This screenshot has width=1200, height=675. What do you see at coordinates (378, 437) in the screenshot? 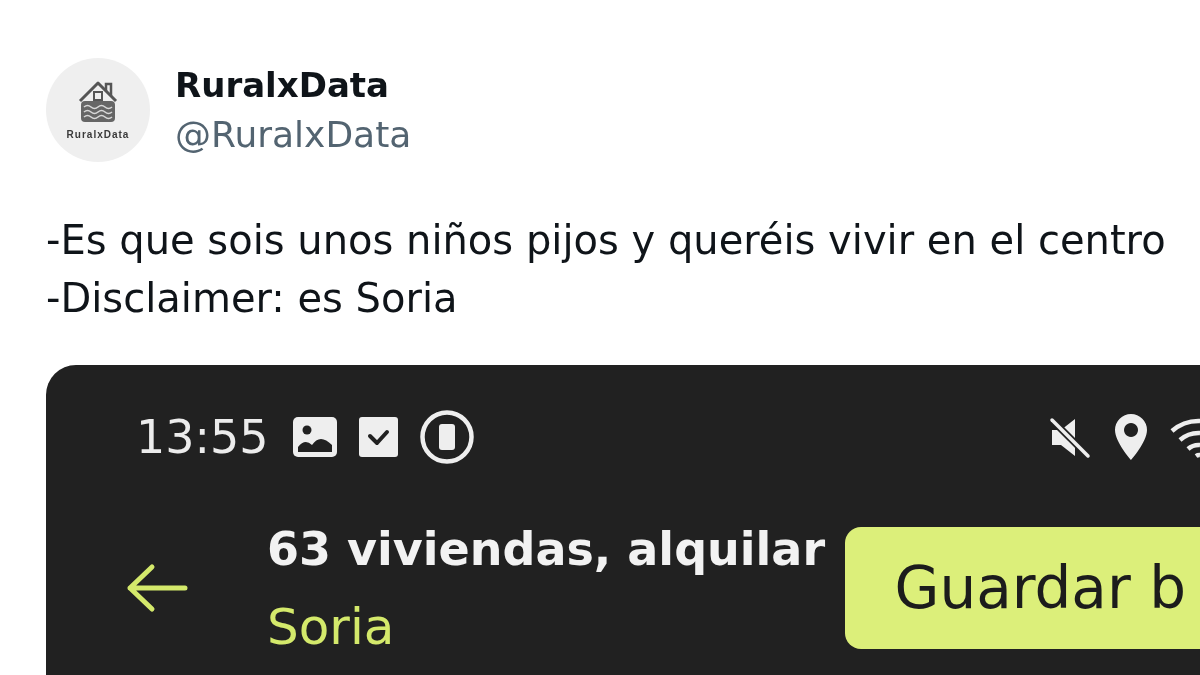
I see `checkbox-icon` at bounding box center [378, 437].